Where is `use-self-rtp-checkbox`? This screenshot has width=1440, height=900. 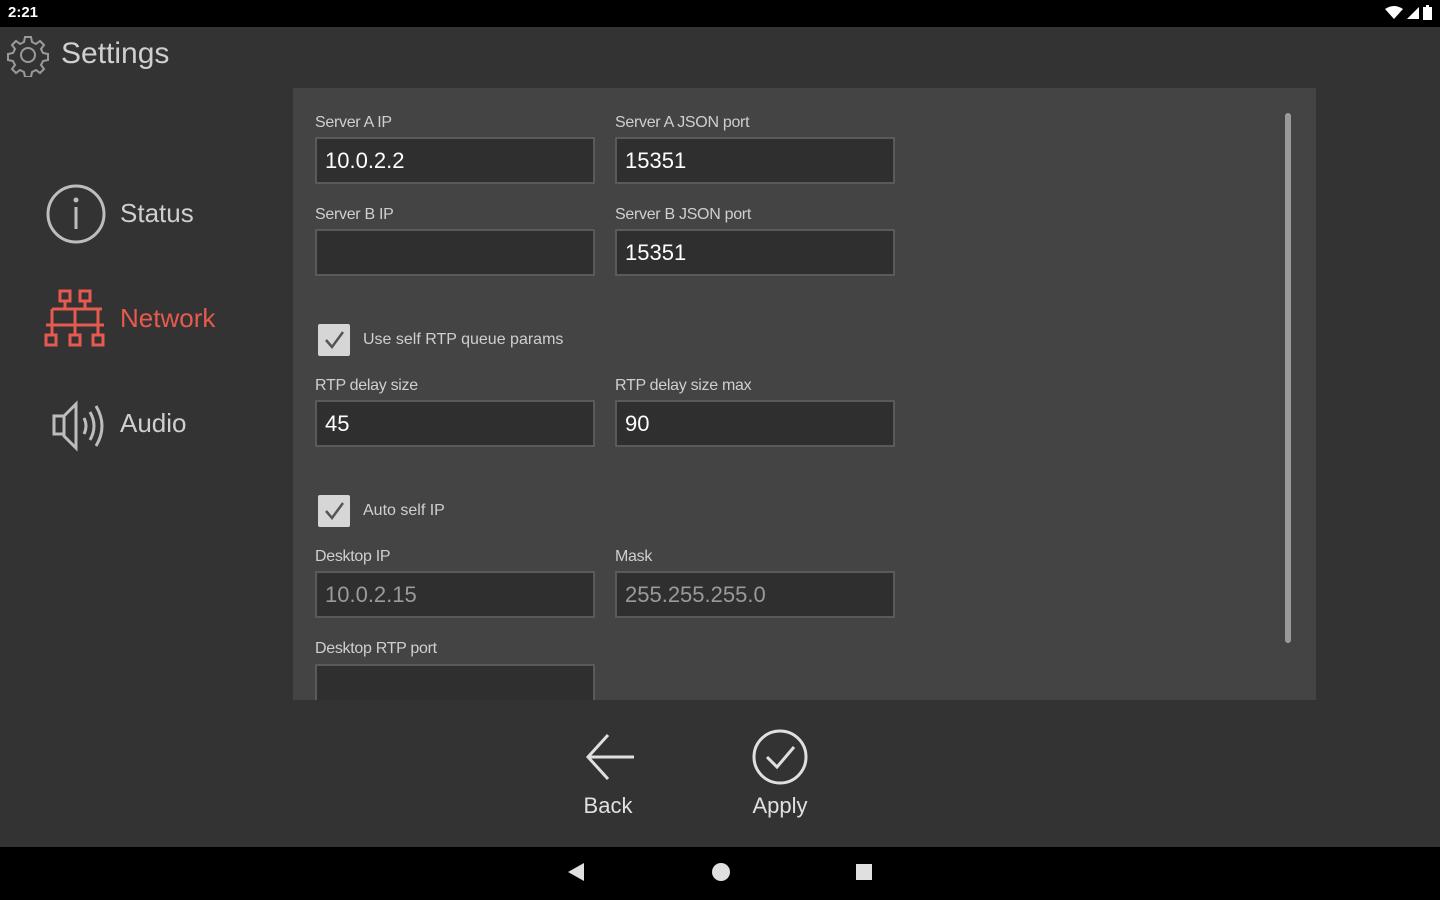
use-self-rtp-checkbox is located at coordinates (334, 340).